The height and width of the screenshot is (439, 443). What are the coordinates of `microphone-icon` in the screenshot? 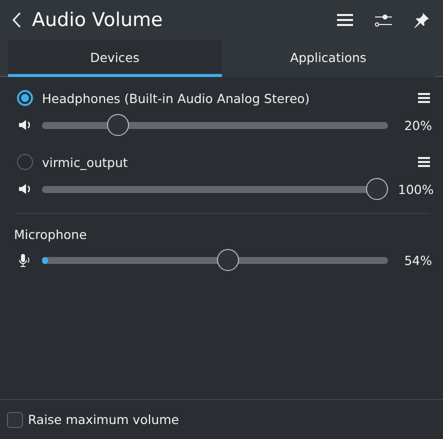 It's located at (25, 260).